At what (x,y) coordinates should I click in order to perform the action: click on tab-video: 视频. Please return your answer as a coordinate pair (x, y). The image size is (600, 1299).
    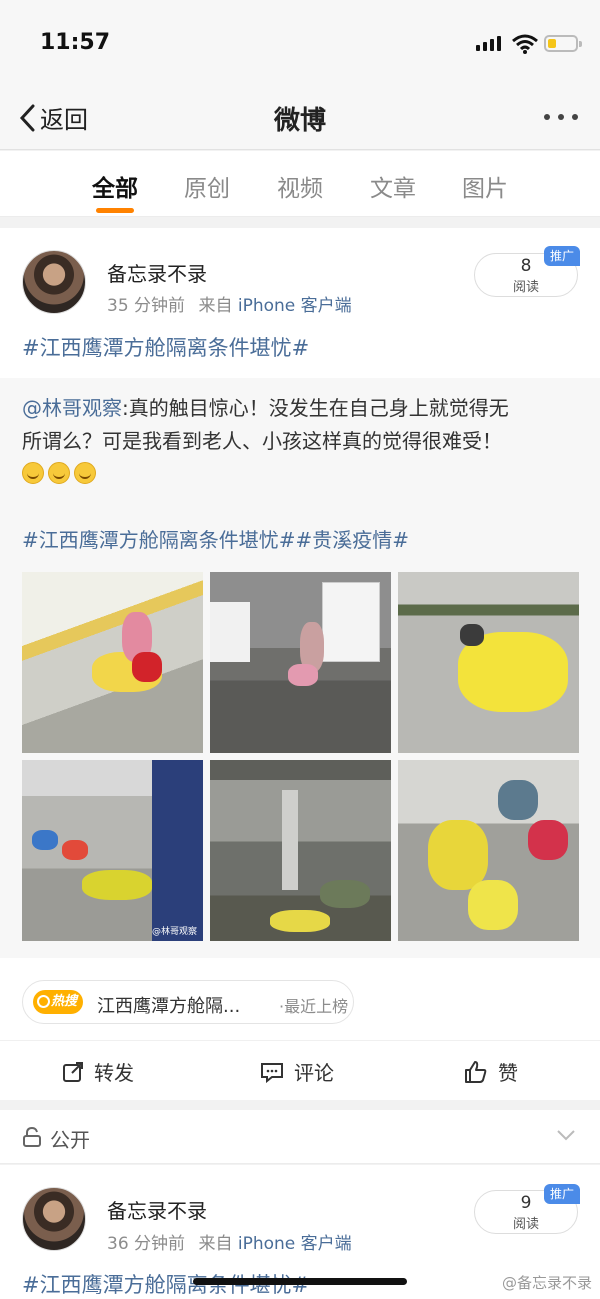
    Looking at the image, I should click on (300, 186).